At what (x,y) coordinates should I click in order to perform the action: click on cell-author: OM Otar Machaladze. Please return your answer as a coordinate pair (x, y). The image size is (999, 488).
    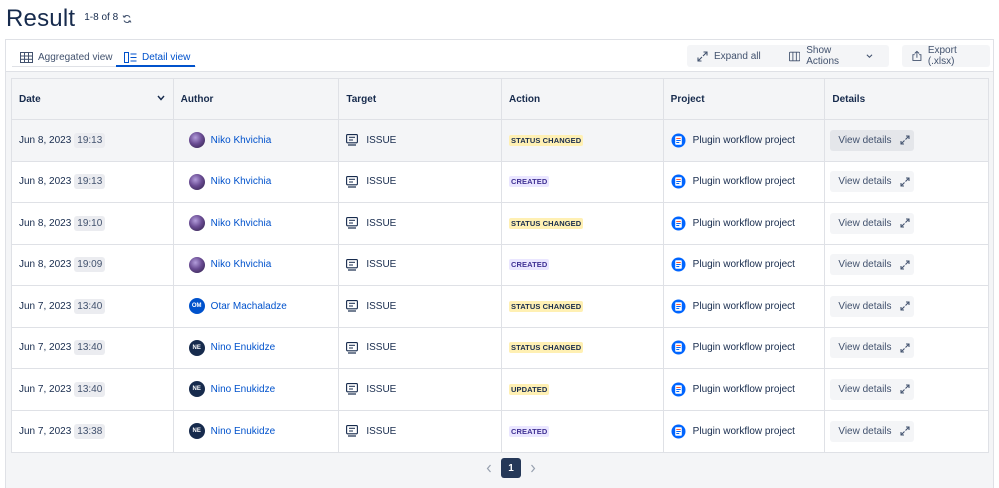
    Looking at the image, I should click on (257, 306).